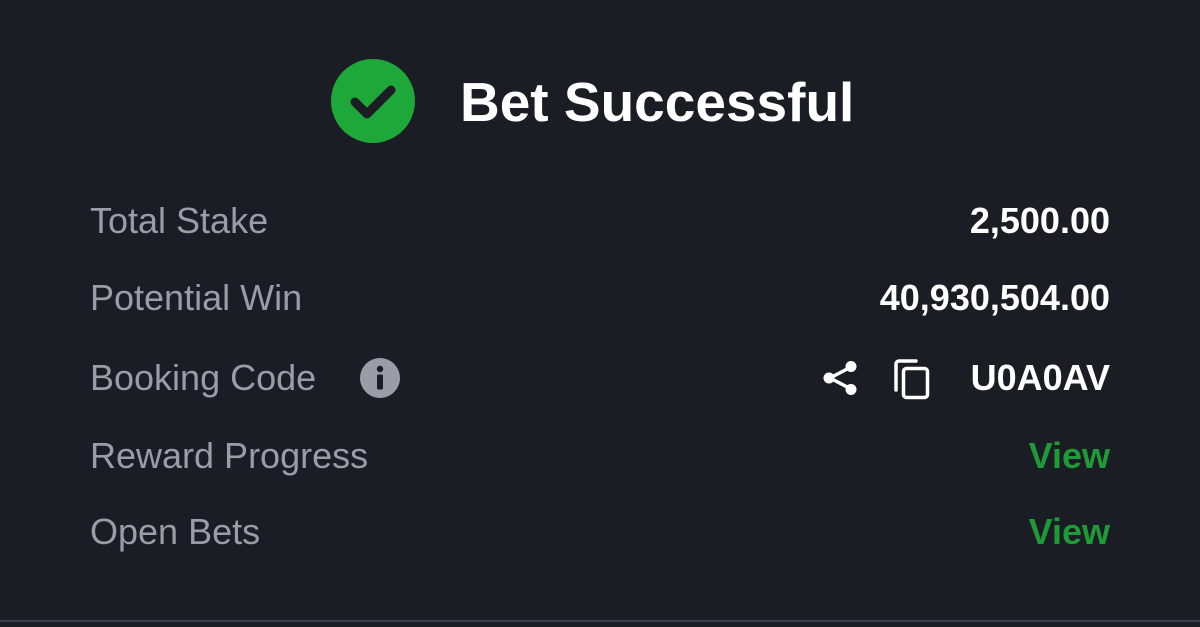  What do you see at coordinates (600, 456) in the screenshot?
I see `reward-progress-row: Reward Progress View` at bounding box center [600, 456].